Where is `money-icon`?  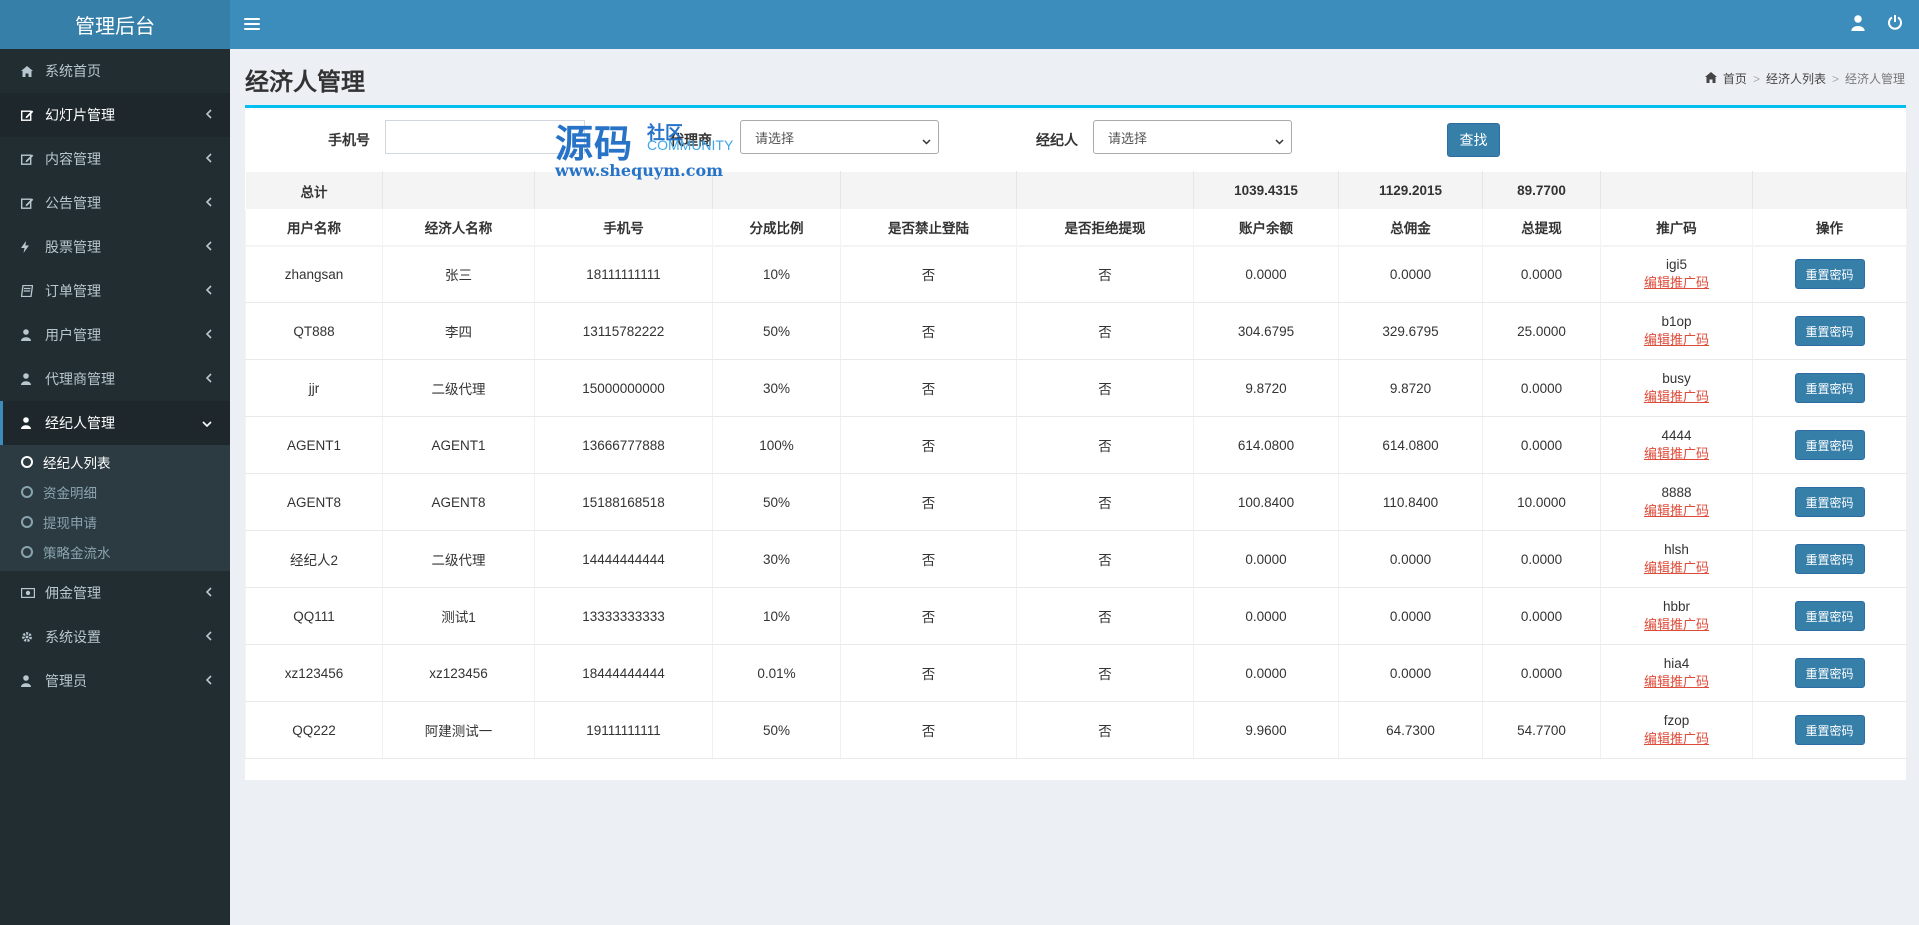
money-icon is located at coordinates (31, 593).